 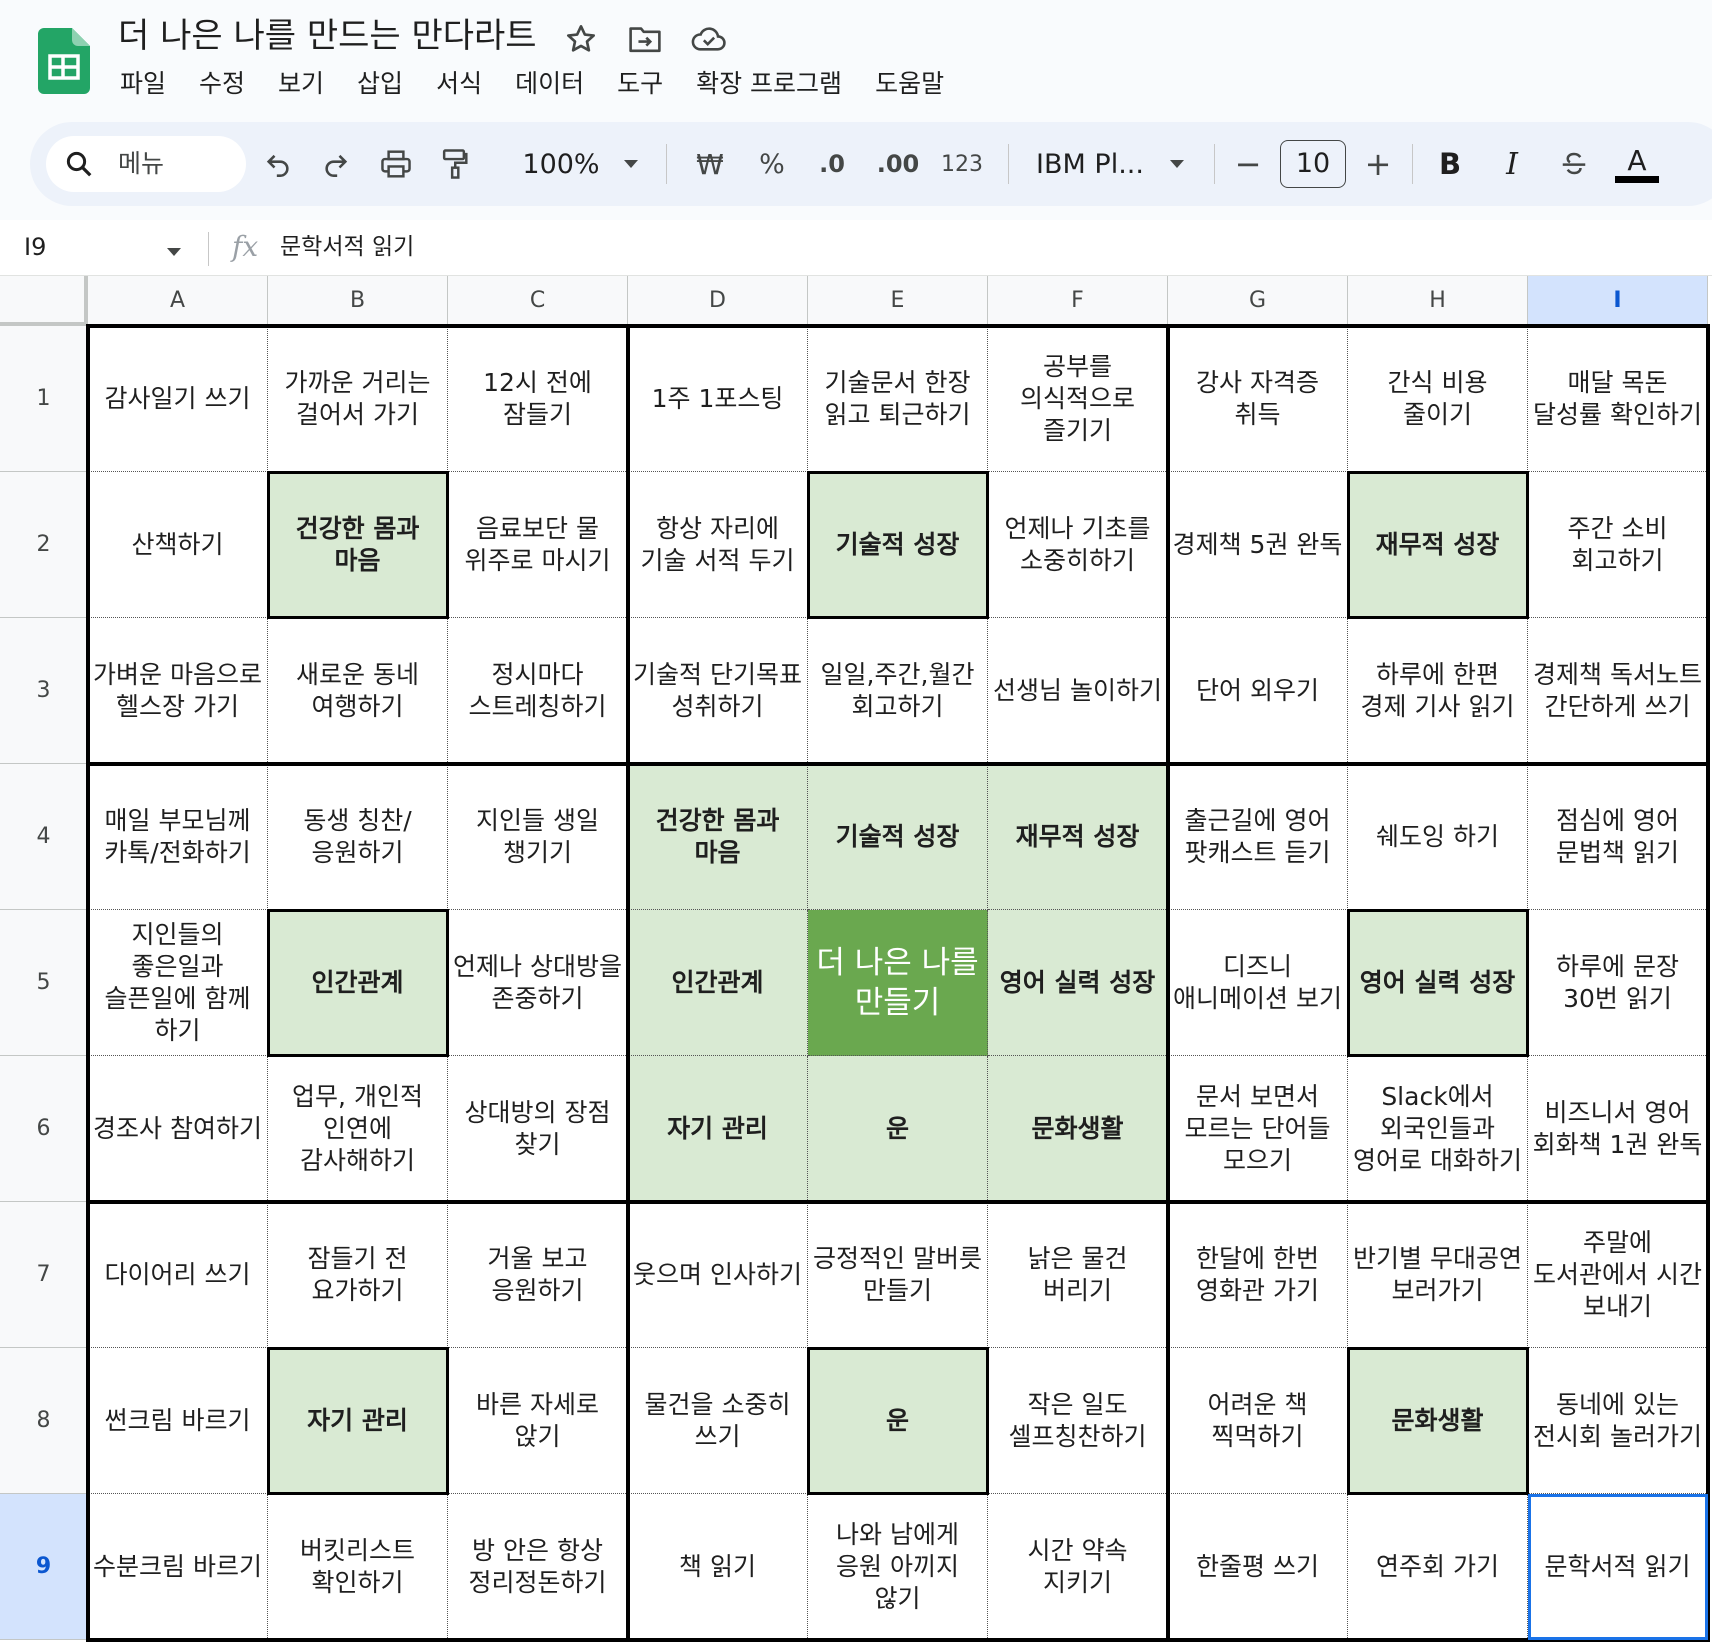 What do you see at coordinates (1258, 1421) in the screenshot?
I see `cell-g8: 어려운 책 찍먹하기` at bounding box center [1258, 1421].